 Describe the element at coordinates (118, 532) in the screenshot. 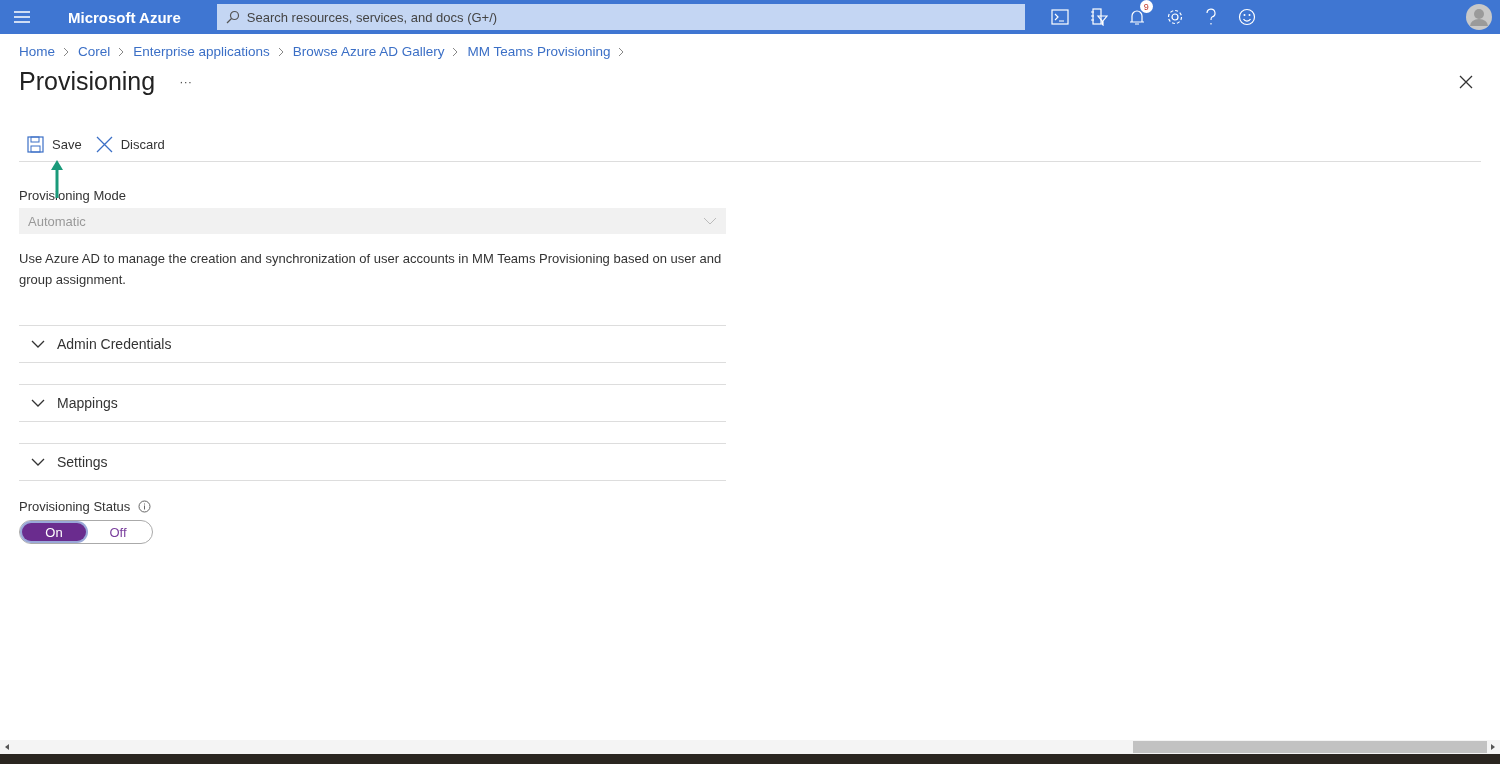

I see `toggle-option: Off` at that location.